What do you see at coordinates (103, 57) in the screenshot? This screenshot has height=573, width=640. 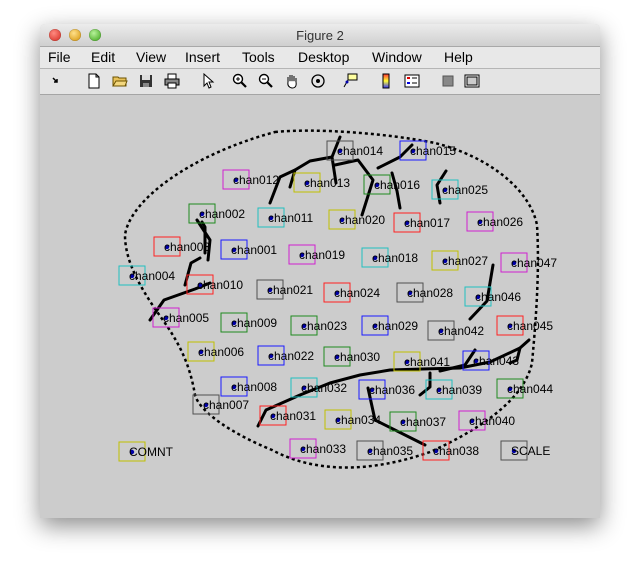 I see `menu-edit: Edit` at bounding box center [103, 57].